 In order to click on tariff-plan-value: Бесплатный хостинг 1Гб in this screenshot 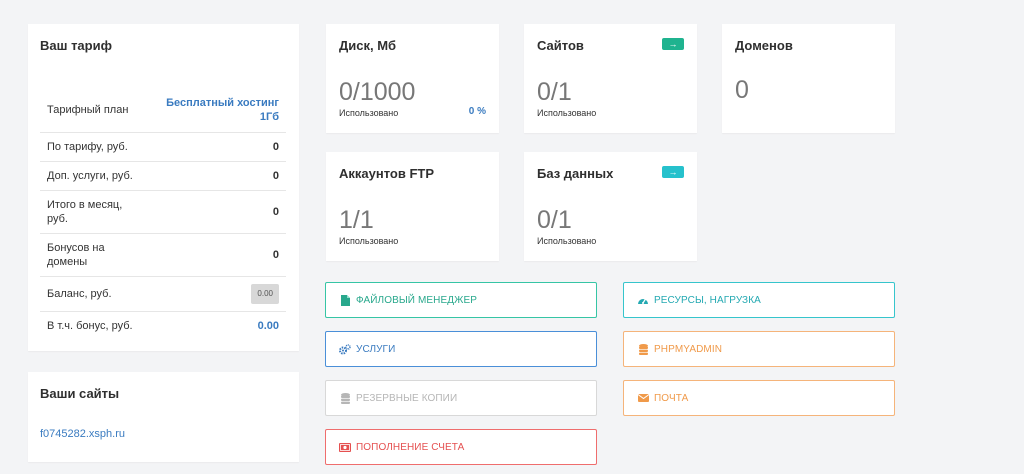, I will do `click(213, 113)`.